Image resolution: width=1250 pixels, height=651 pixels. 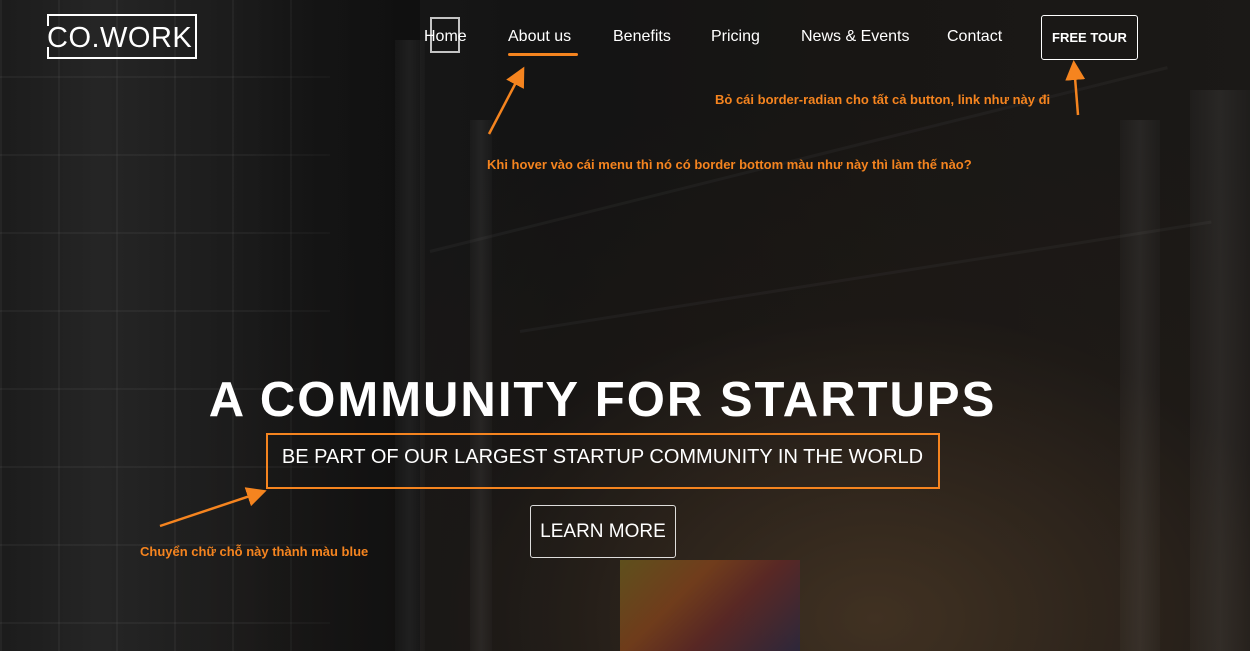 I want to click on nav-item-news-events: News & Events, so click(x=855, y=37).